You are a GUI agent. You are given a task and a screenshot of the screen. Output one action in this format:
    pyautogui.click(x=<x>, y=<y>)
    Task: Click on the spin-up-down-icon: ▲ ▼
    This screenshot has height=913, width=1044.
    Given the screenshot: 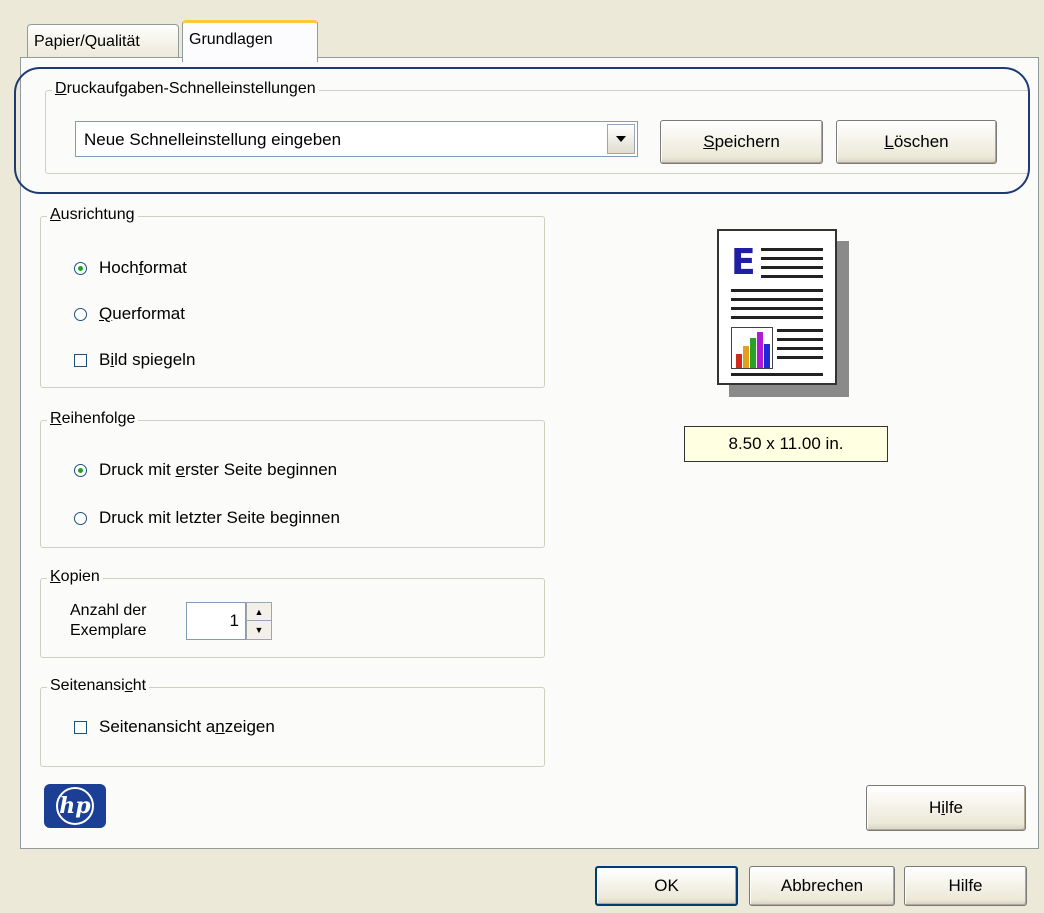 What is the action you would take?
    pyautogui.click(x=259, y=621)
    